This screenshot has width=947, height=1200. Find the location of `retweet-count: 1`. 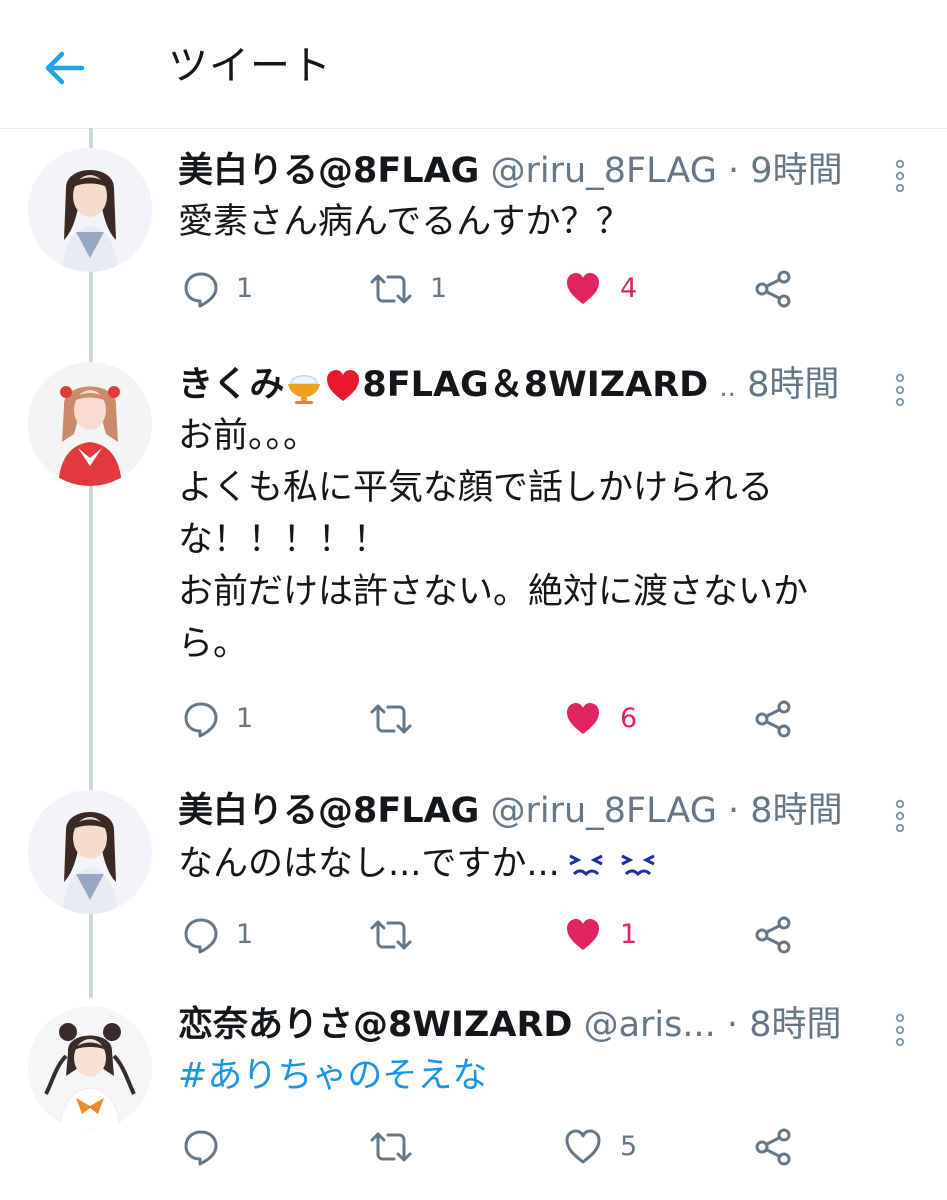

retweet-count: 1 is located at coordinates (439, 288).